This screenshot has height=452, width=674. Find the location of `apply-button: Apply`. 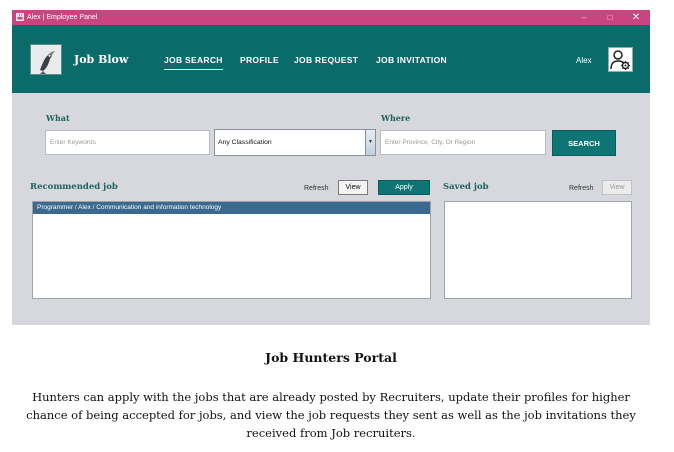

apply-button: Apply is located at coordinates (404, 187).